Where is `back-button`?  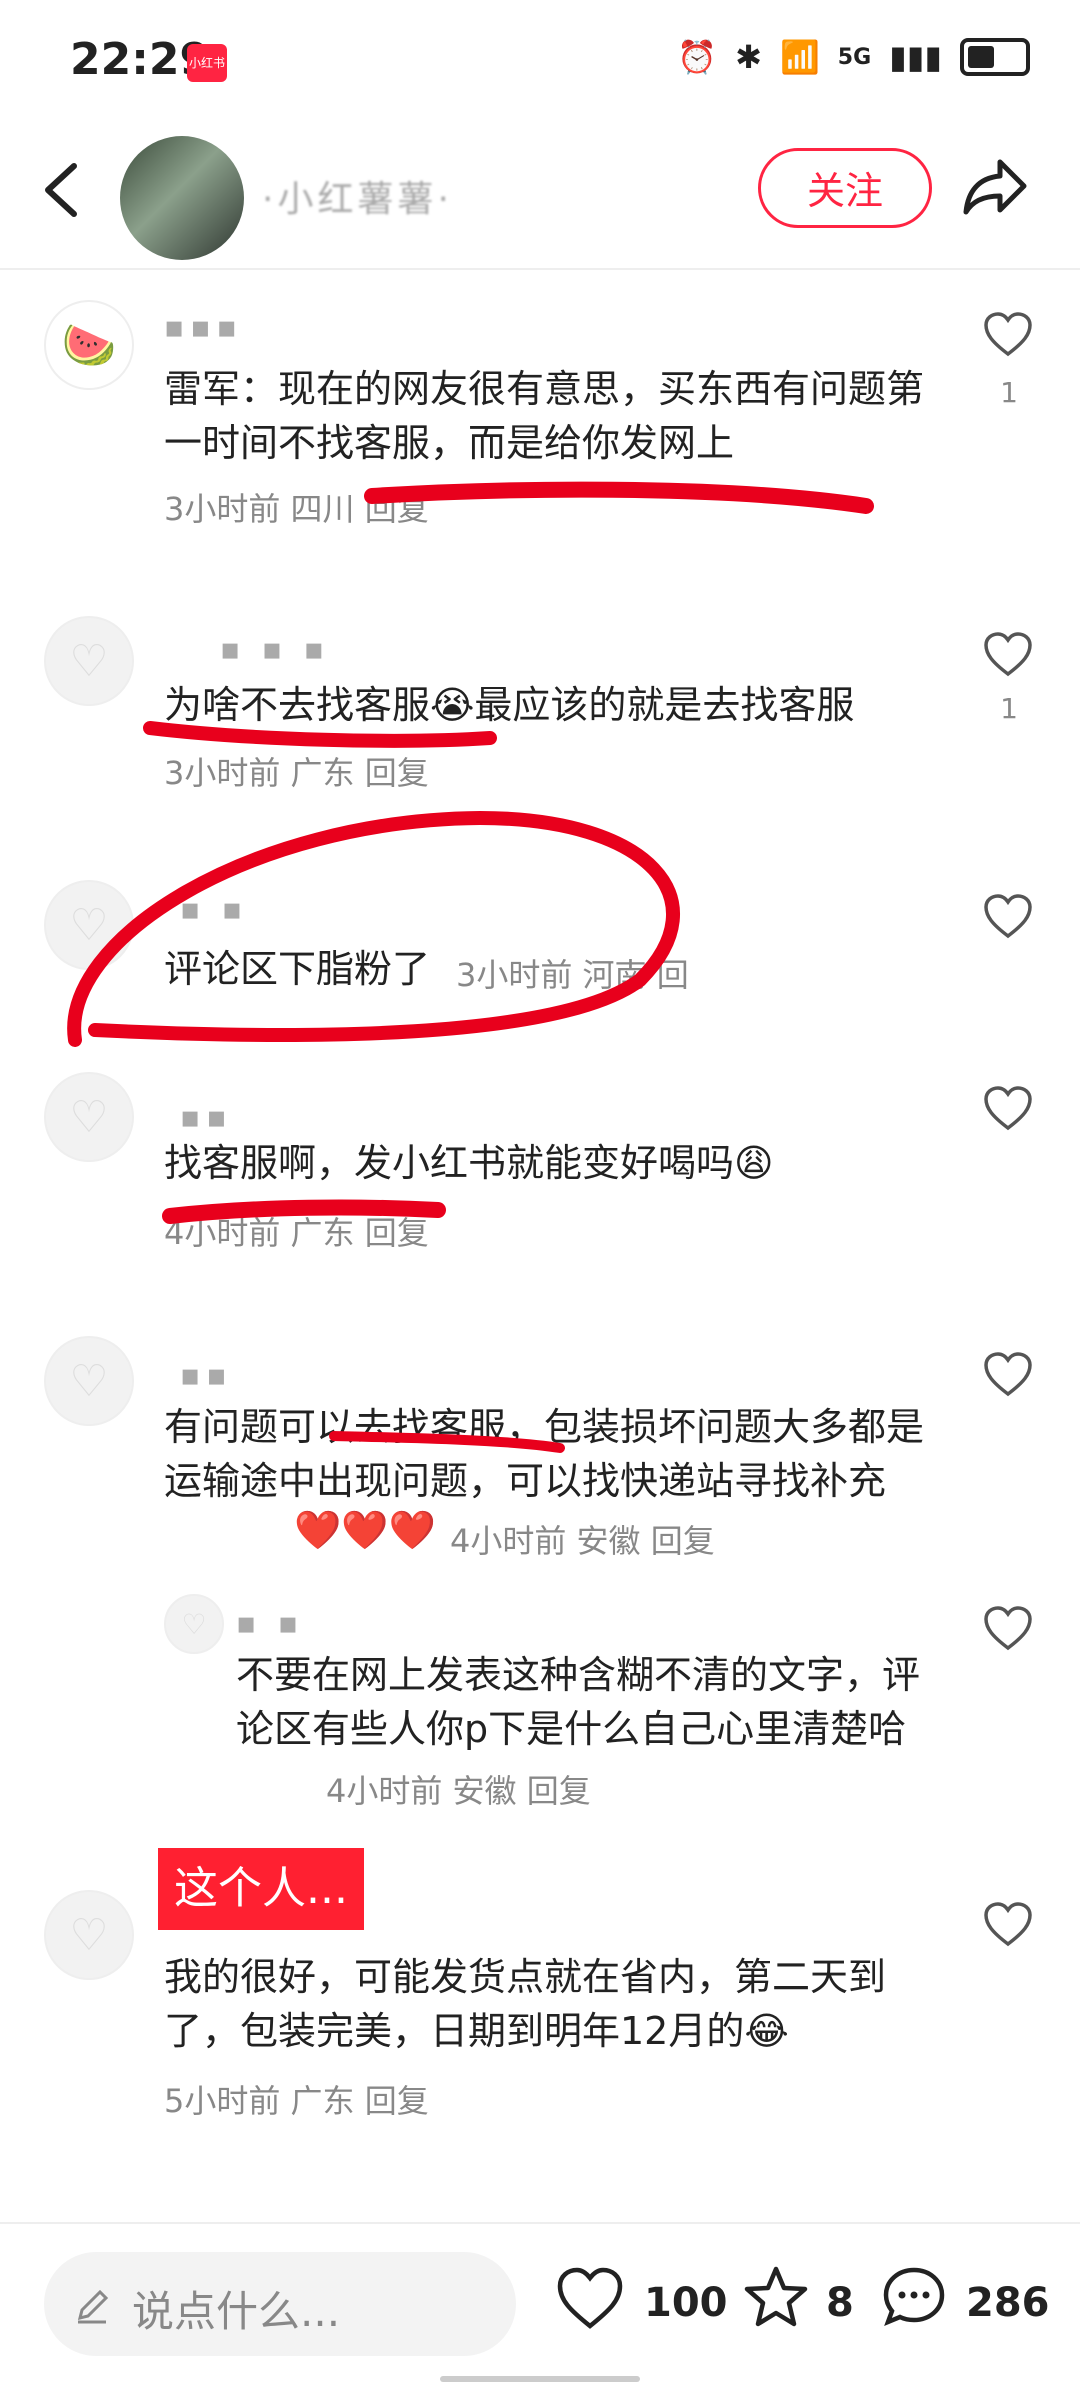
back-button is located at coordinates (62, 194).